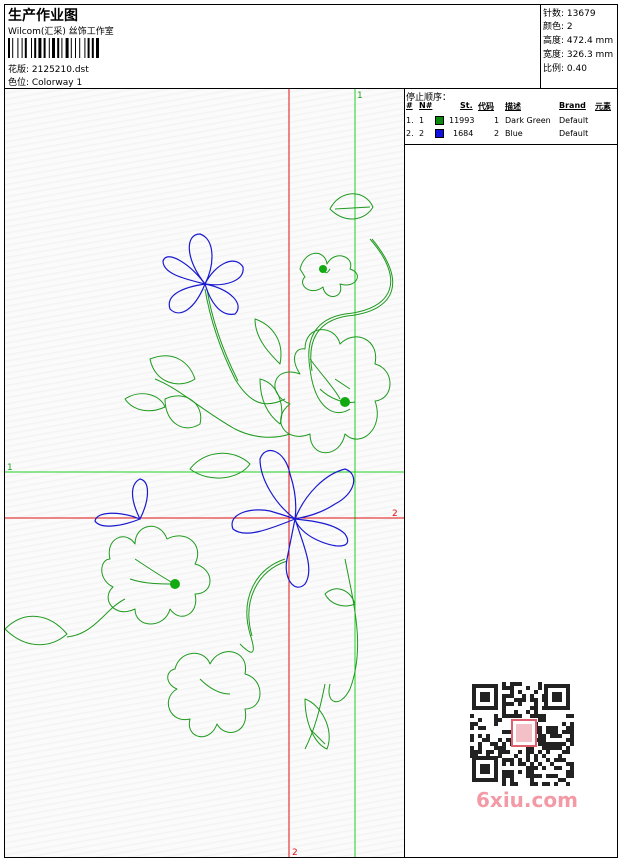  I want to click on col-brand: Brand, so click(572, 105).